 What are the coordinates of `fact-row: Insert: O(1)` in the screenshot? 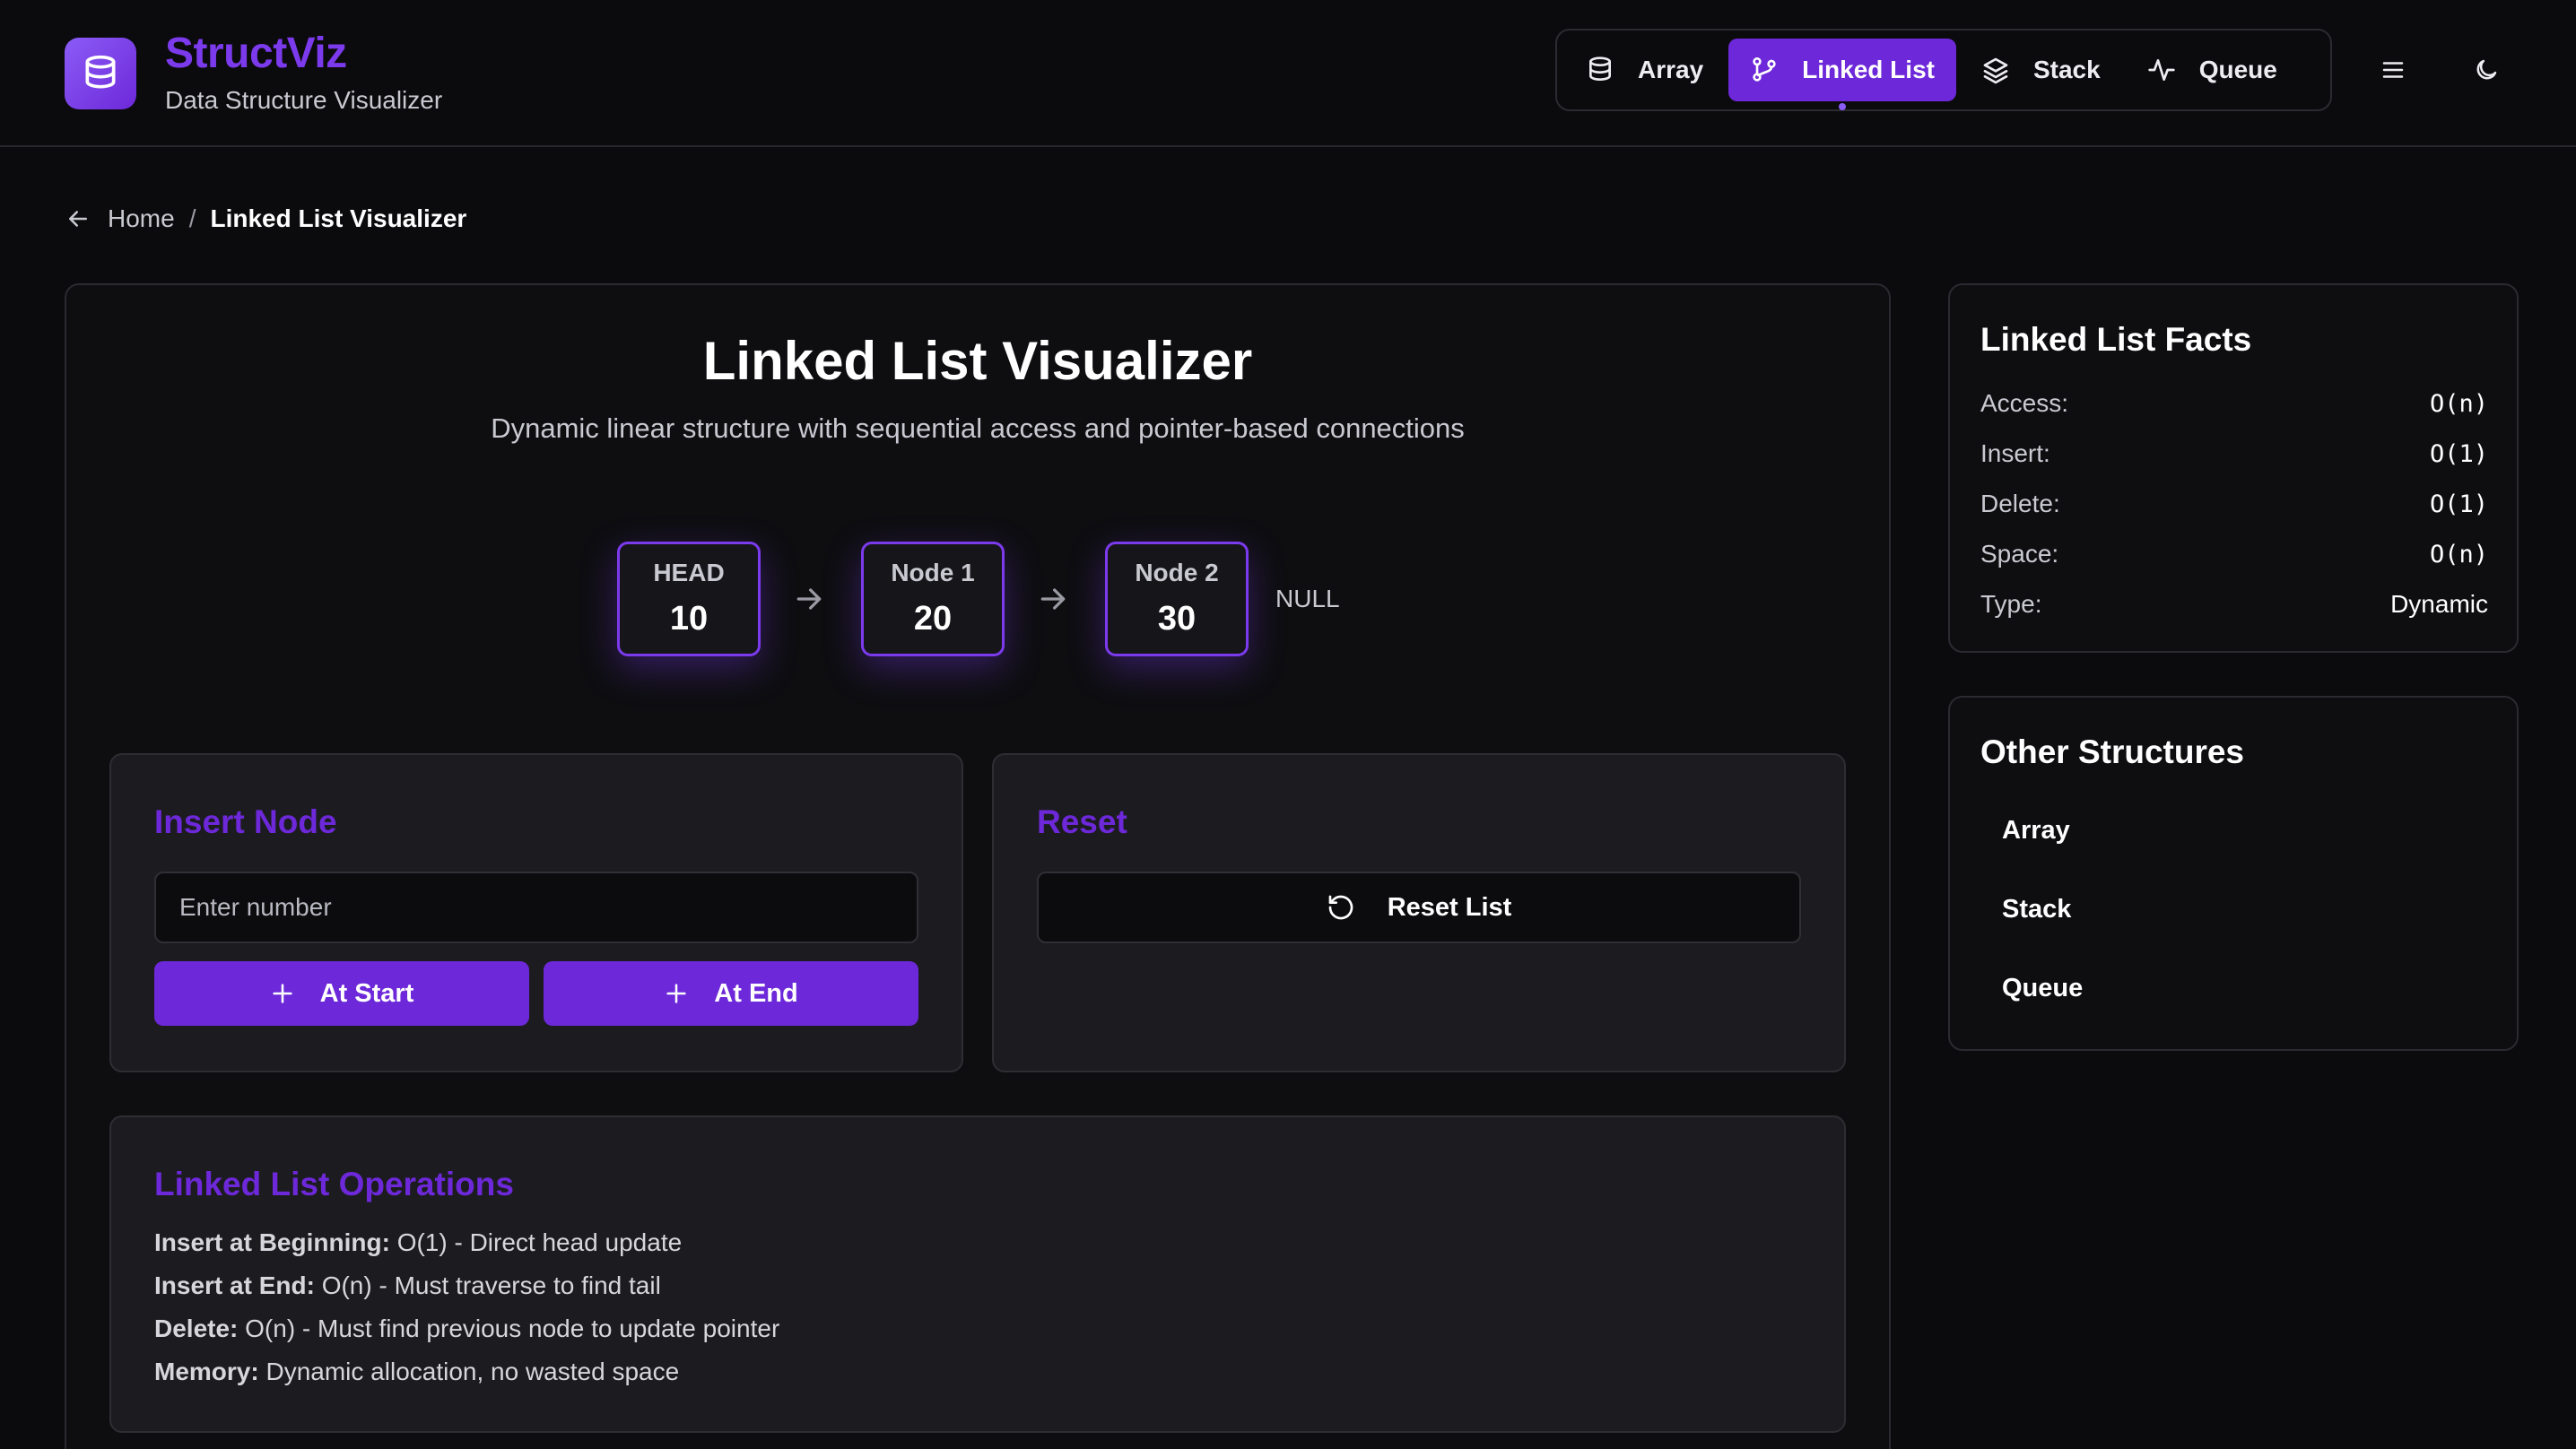 It's located at (2234, 454).